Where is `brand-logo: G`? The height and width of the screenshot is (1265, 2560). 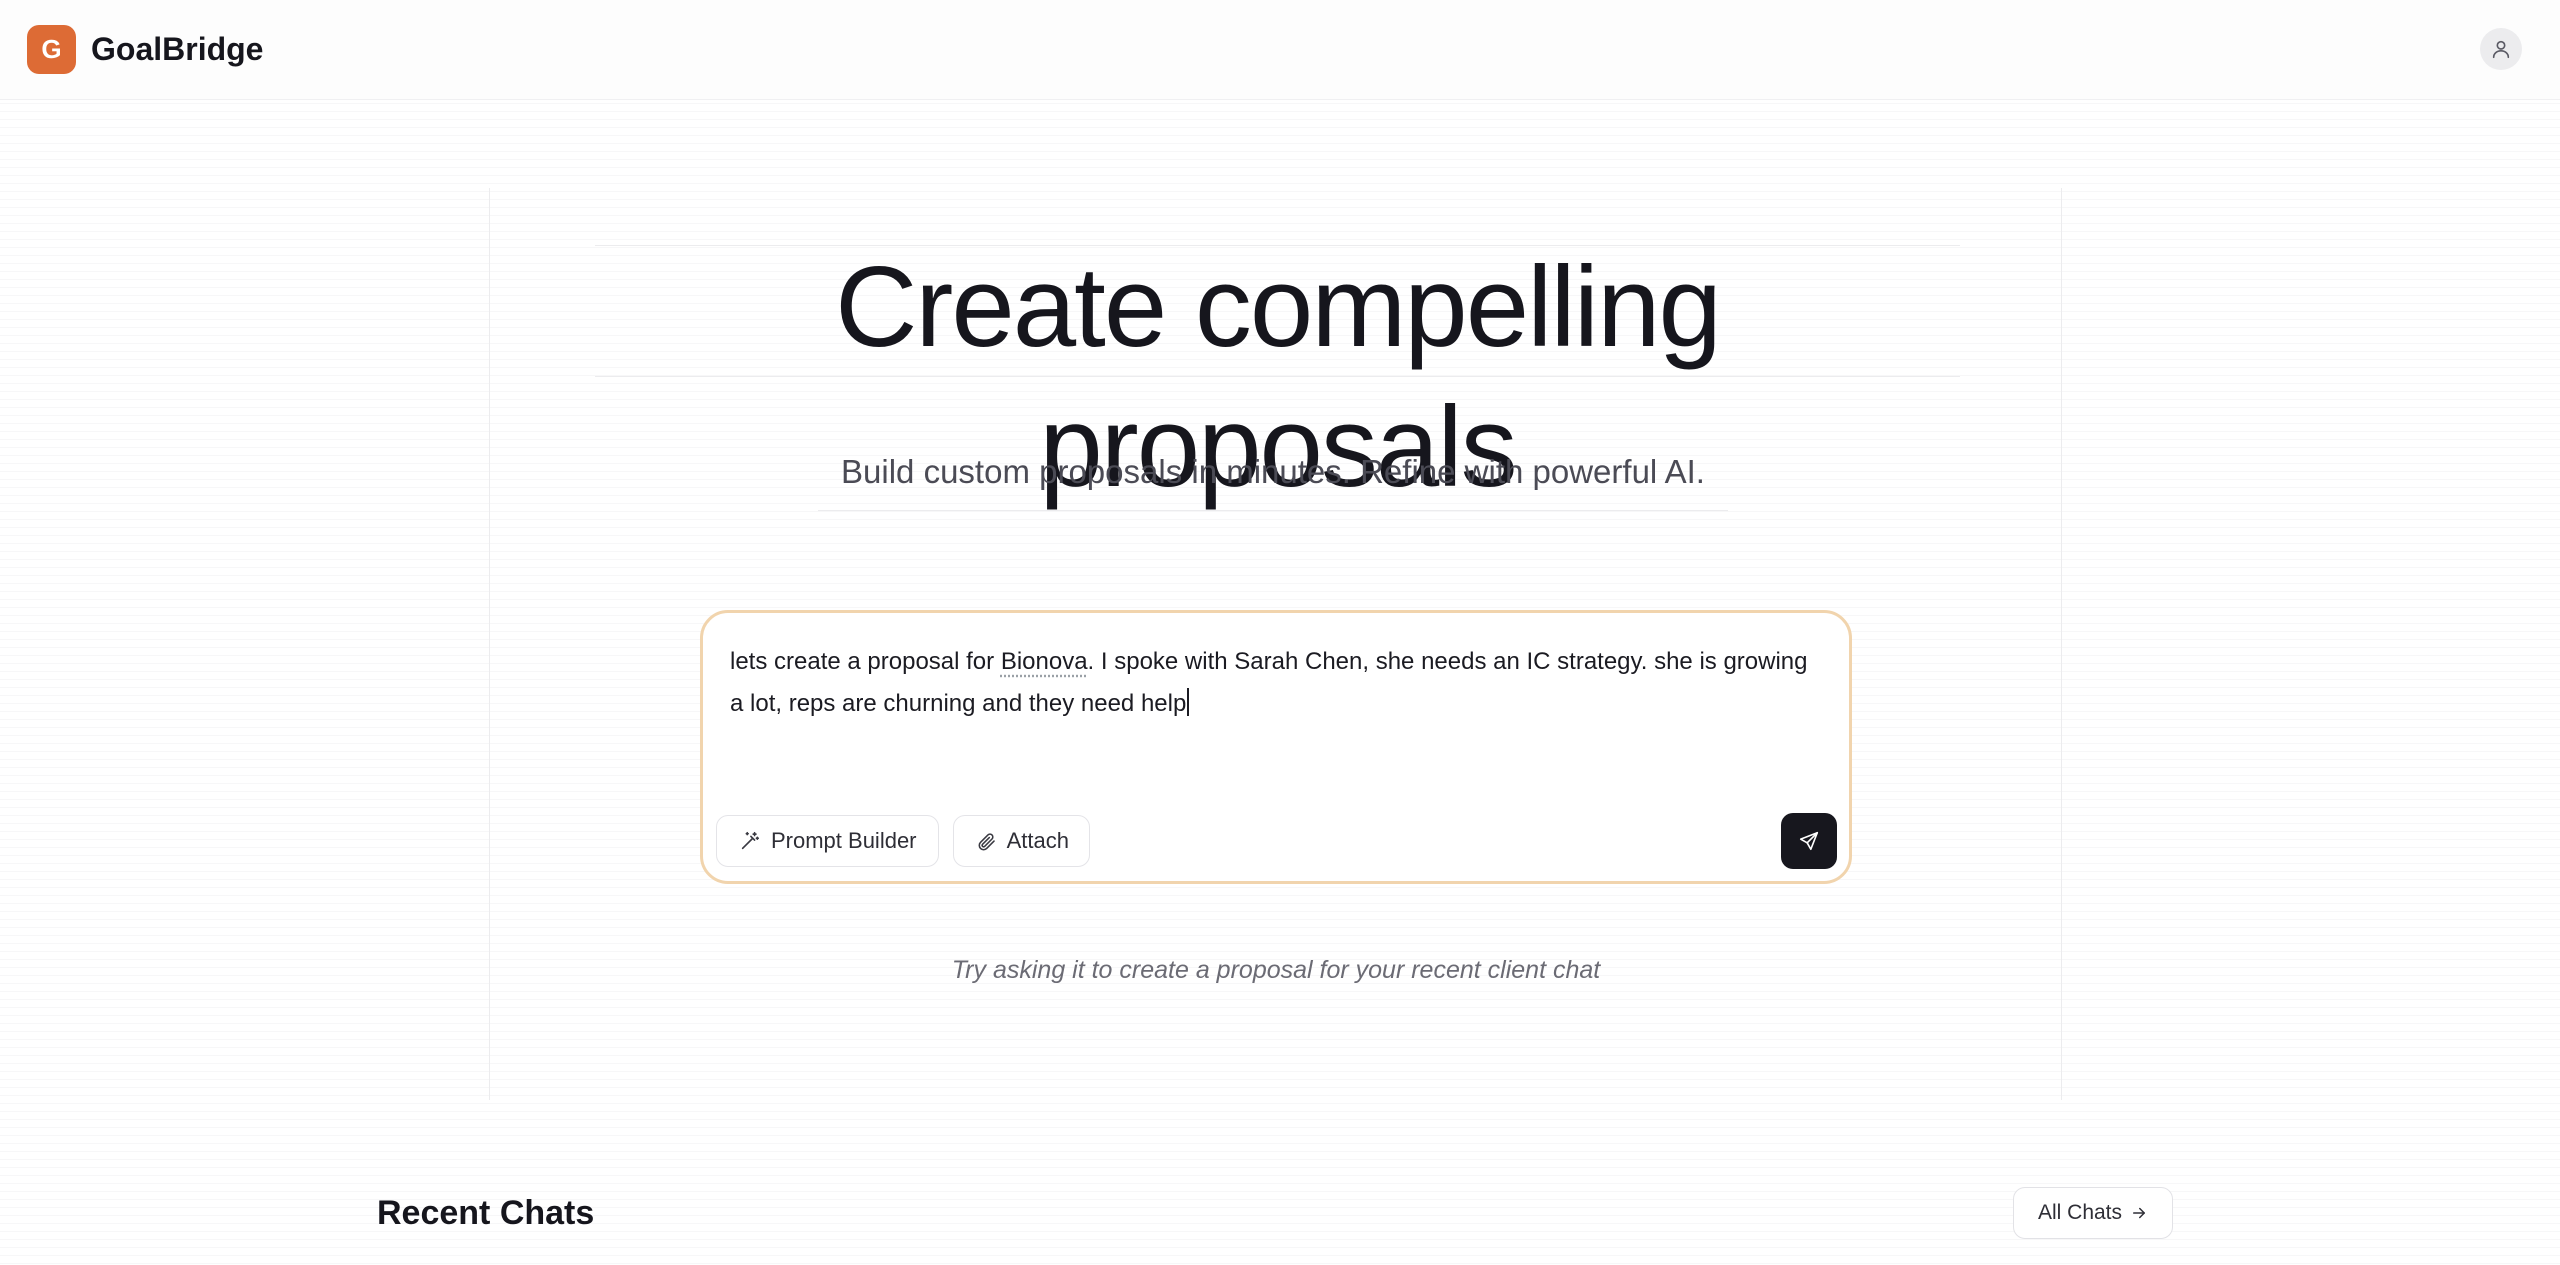
brand-logo: G is located at coordinates (51, 49).